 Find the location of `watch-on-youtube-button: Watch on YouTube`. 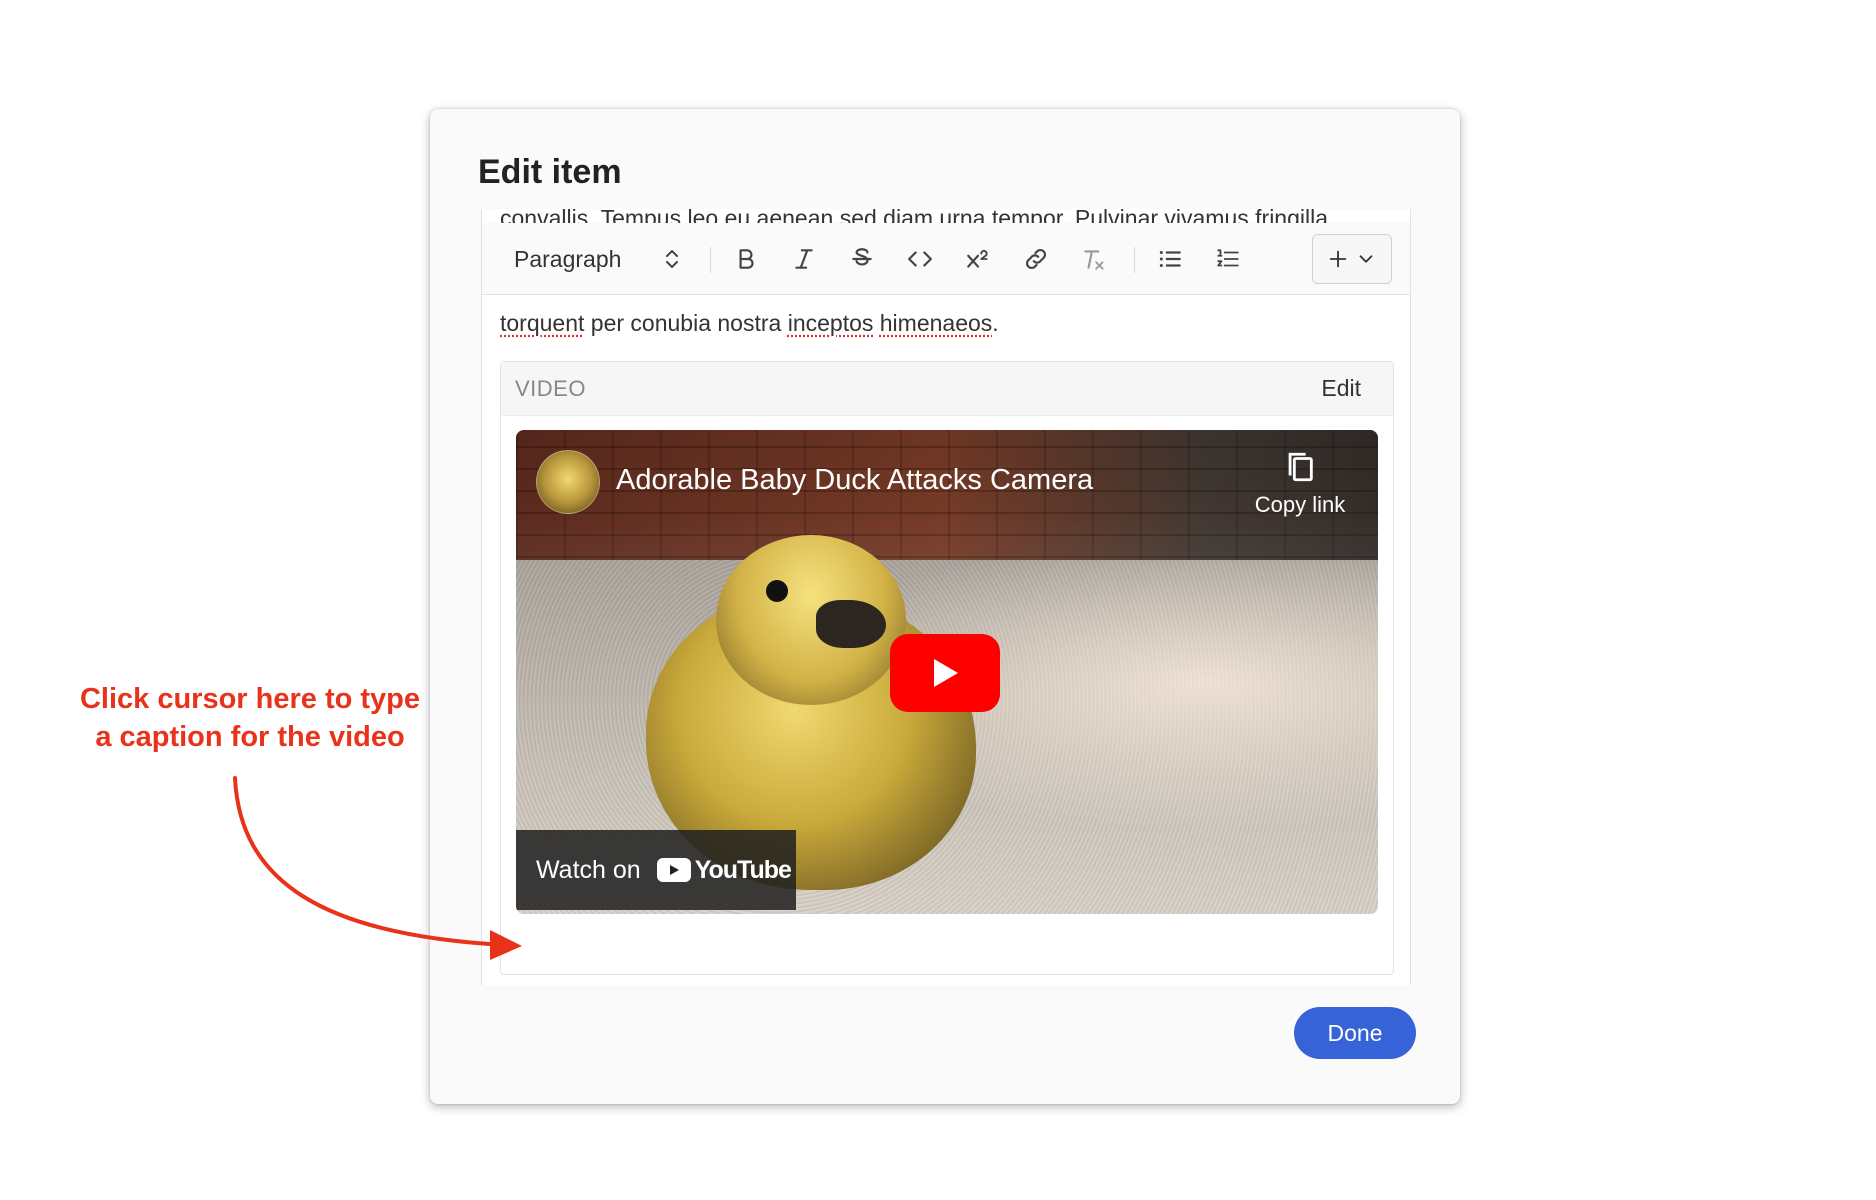

watch-on-youtube-button: Watch on YouTube is located at coordinates (656, 870).